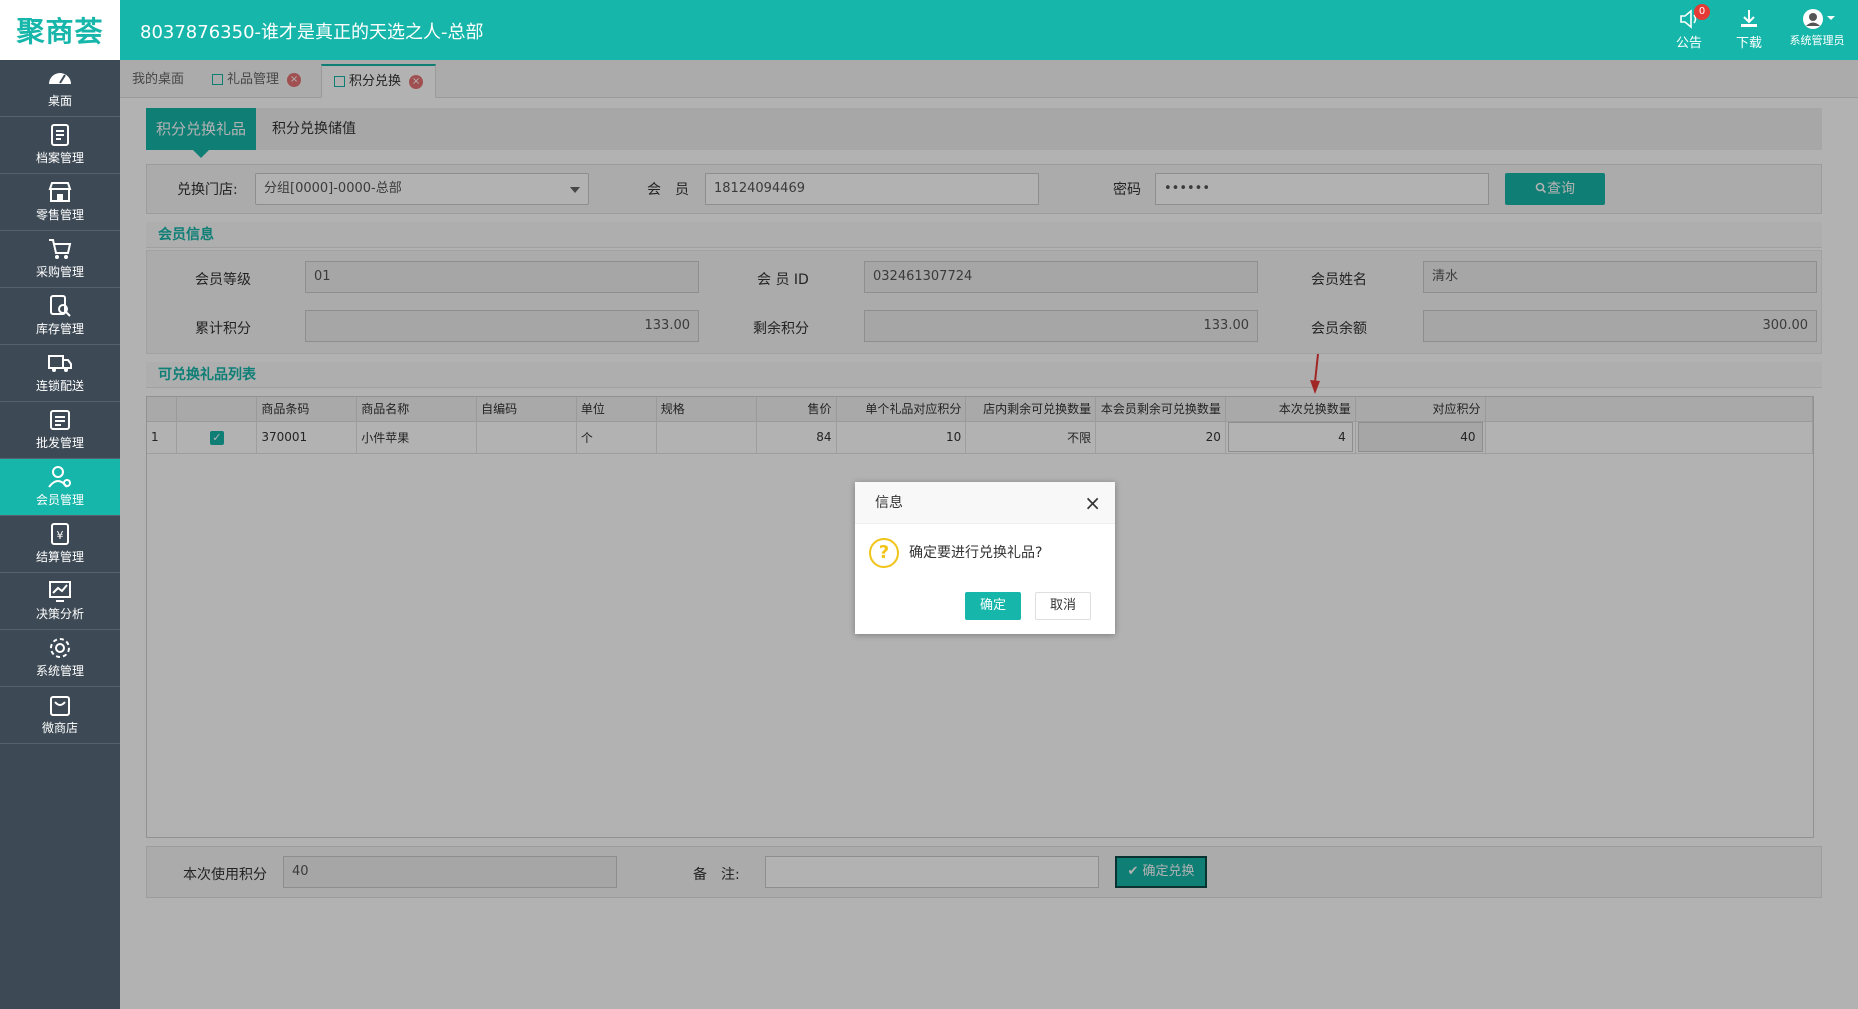  What do you see at coordinates (59, 101) in the screenshot?
I see `sidebar-item-label: 桌面` at bounding box center [59, 101].